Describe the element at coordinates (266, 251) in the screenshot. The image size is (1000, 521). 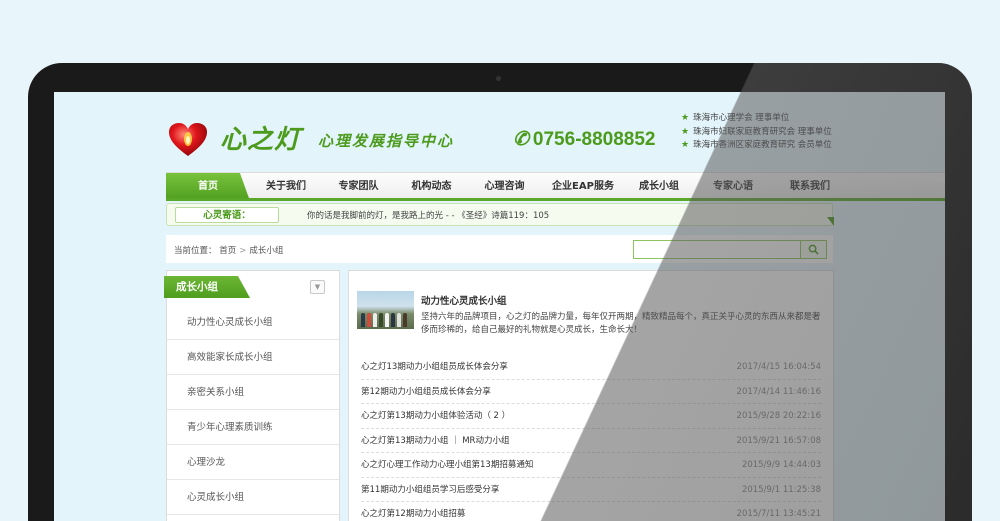
I see `breadcrumb-current: 成长小组` at that location.